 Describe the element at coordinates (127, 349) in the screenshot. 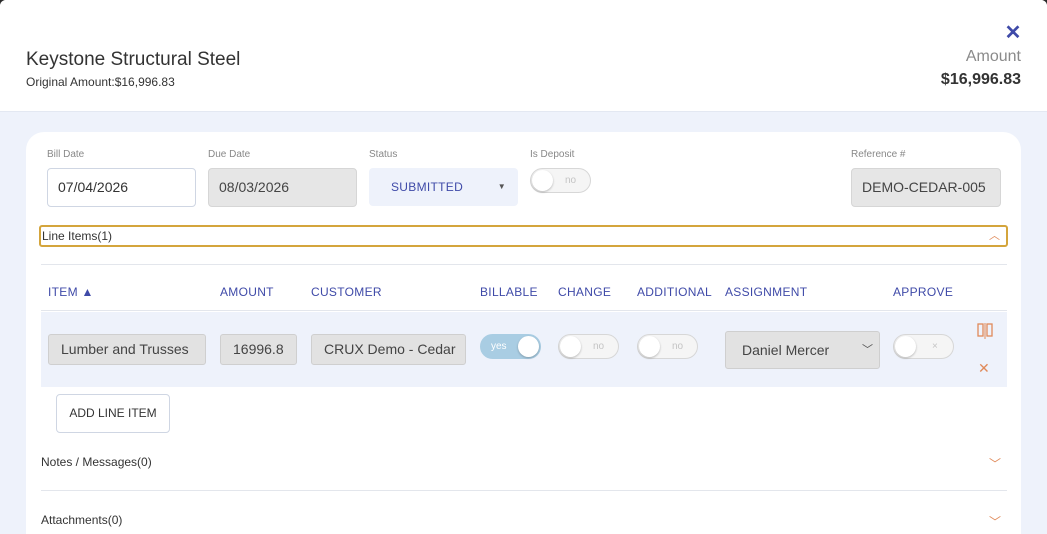

I see `item-input: Lumber and Trusses` at that location.